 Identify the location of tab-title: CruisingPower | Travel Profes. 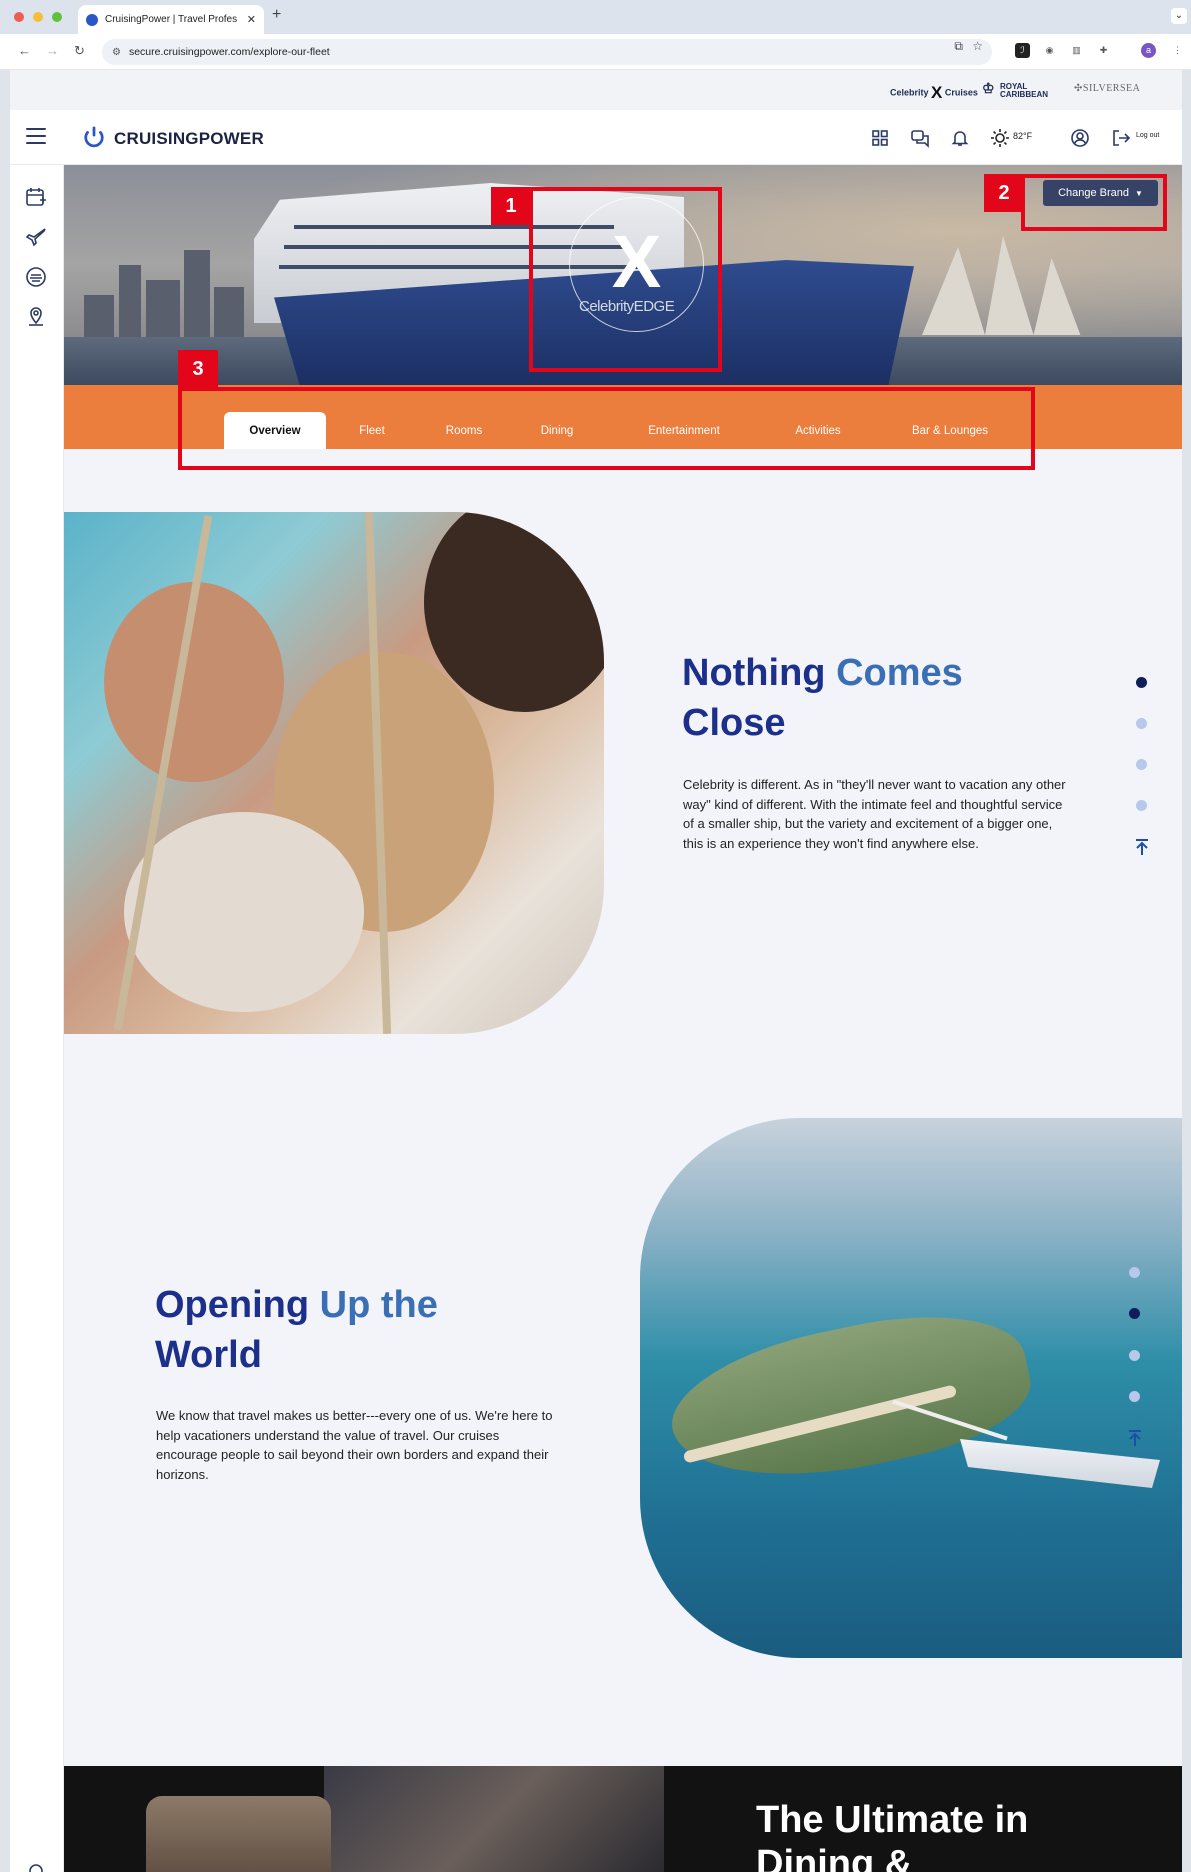
(171, 19).